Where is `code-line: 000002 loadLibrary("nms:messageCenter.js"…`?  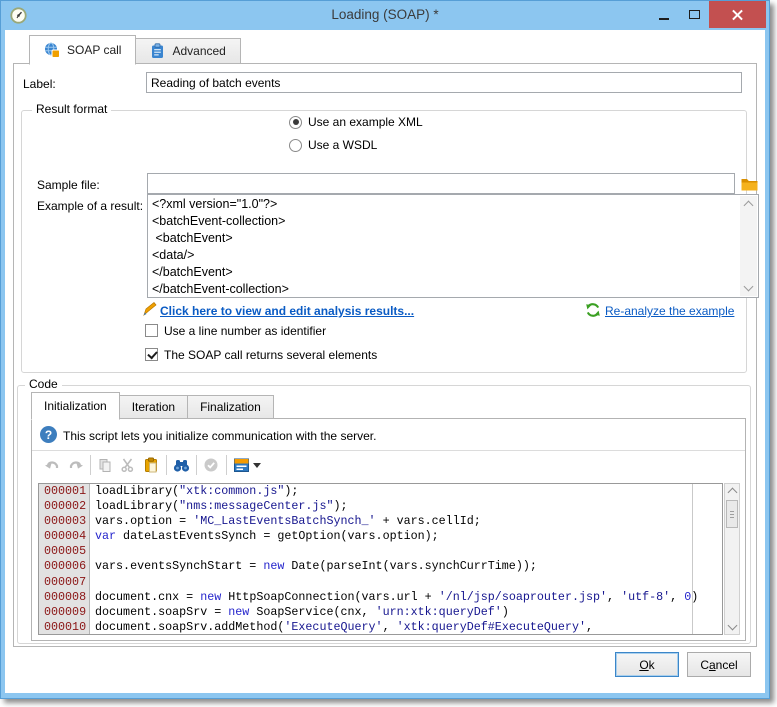
code-line: 000002 loadLibrary("nms:messageCenter.js"… is located at coordinates (196, 506).